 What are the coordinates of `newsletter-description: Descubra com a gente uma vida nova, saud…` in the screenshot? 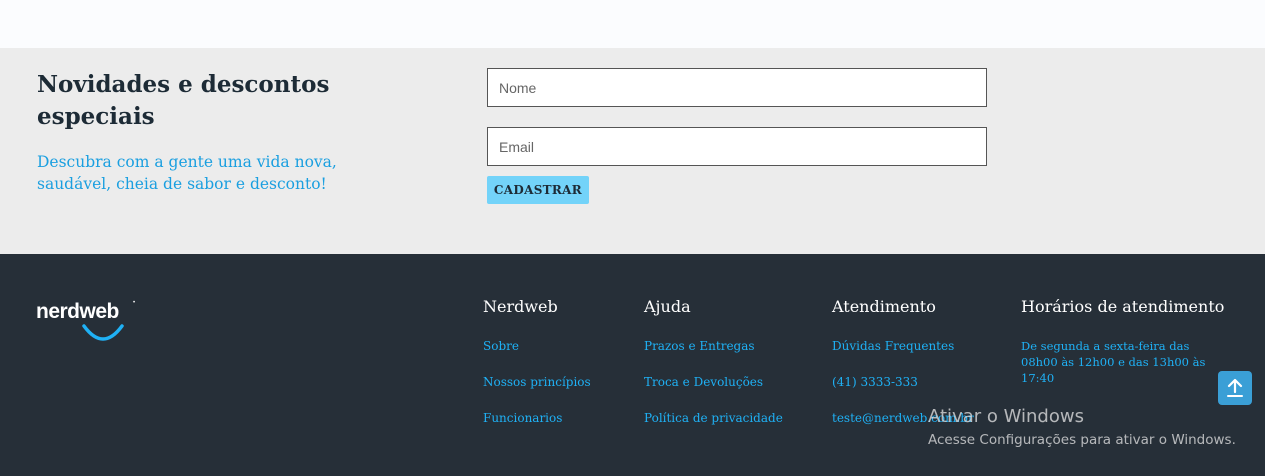 It's located at (187, 173).